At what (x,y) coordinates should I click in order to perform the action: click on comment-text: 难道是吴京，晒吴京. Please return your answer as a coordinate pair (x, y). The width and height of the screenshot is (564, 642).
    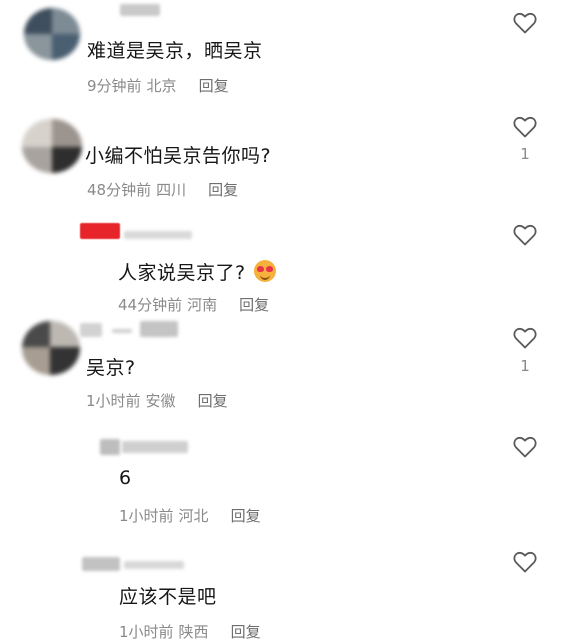
    Looking at the image, I should click on (175, 51).